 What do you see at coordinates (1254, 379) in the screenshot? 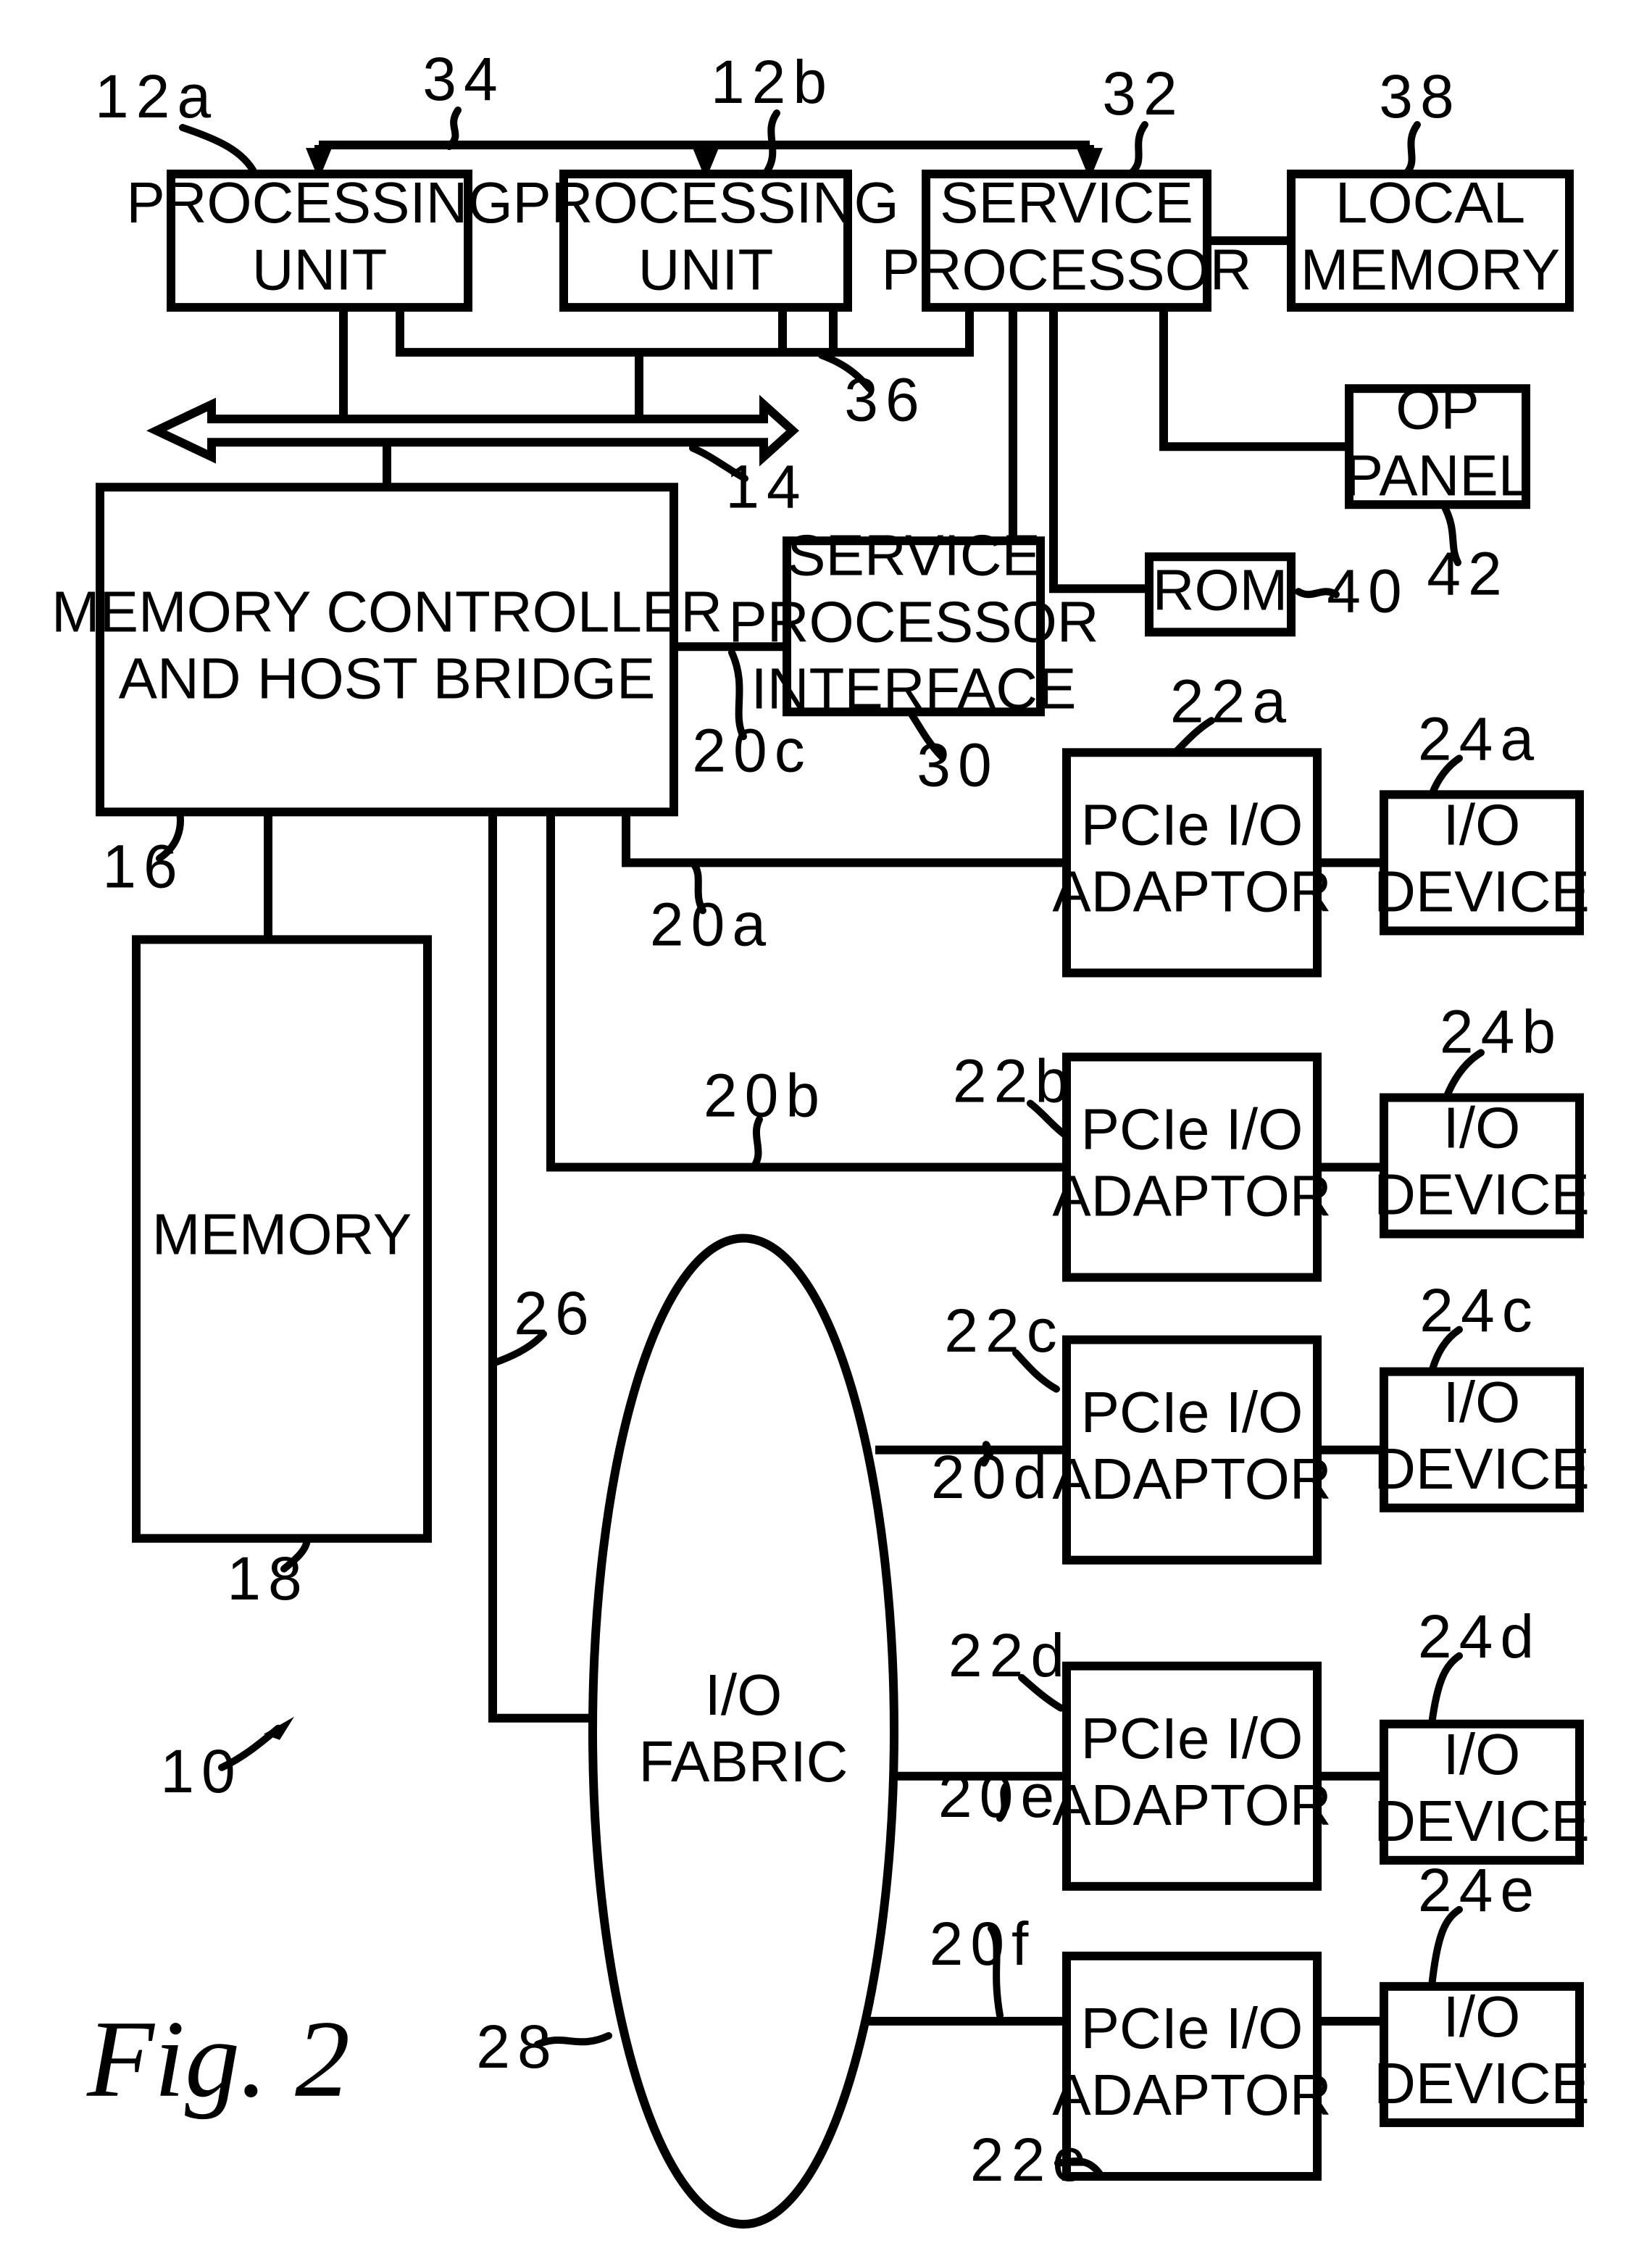
I see `svcp-to-op-panel` at bounding box center [1254, 379].